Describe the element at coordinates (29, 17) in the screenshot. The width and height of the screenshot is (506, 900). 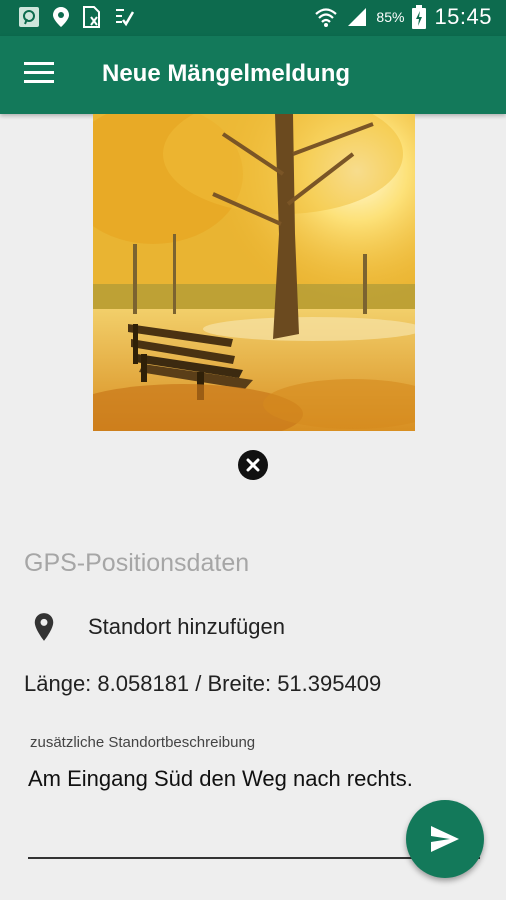
I see `app-notification-icon` at that location.